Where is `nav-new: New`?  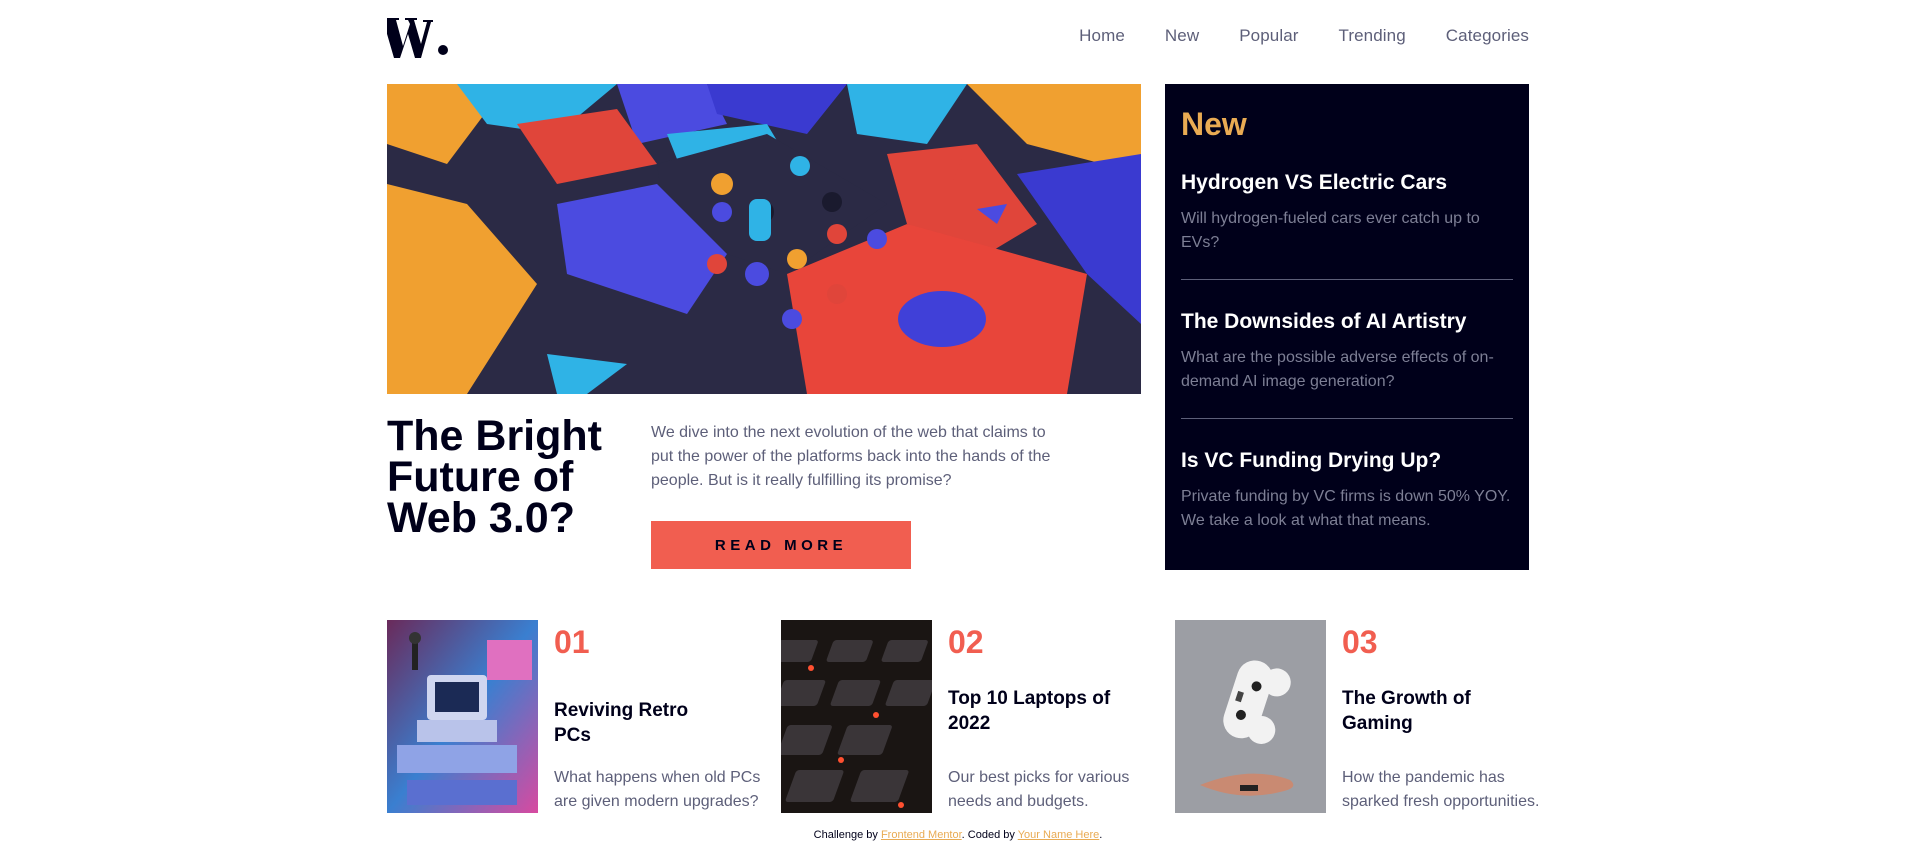
nav-new: New is located at coordinates (1182, 36).